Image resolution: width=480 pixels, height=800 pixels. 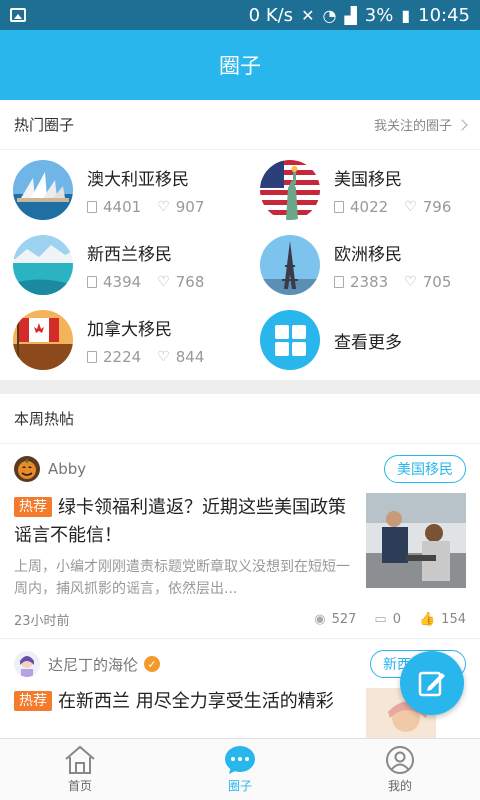 I want to click on circle-name: 新西兰移民, so click(x=129, y=254).